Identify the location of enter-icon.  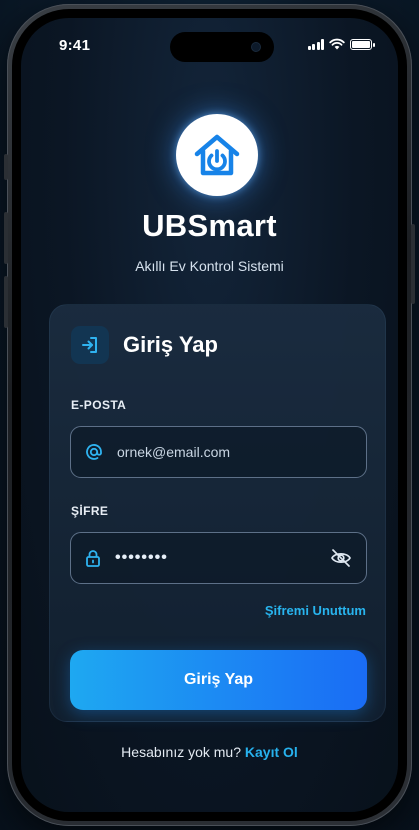
(90, 345).